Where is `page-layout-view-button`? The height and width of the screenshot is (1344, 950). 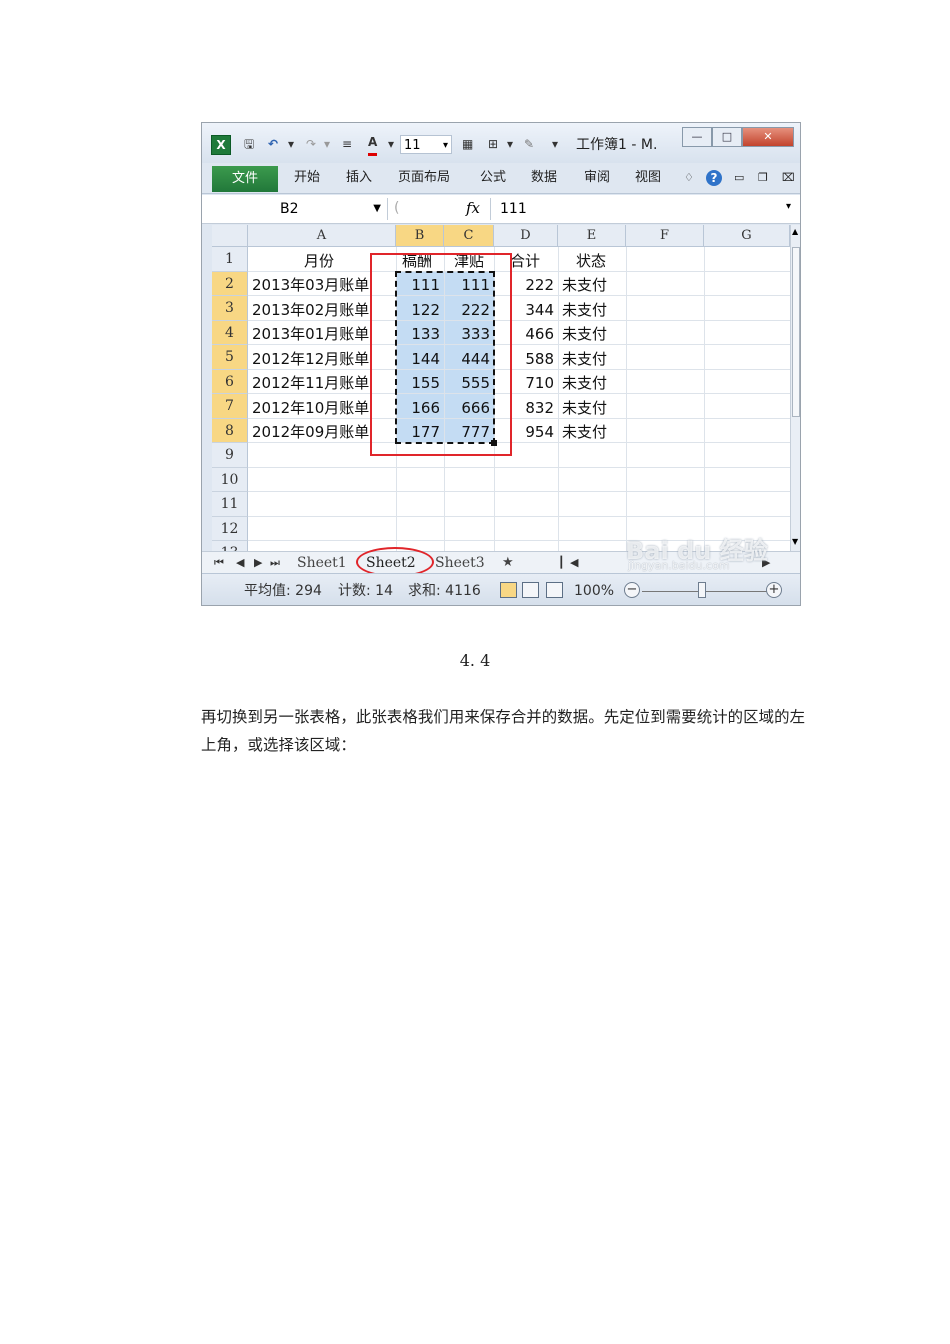 page-layout-view-button is located at coordinates (530, 590).